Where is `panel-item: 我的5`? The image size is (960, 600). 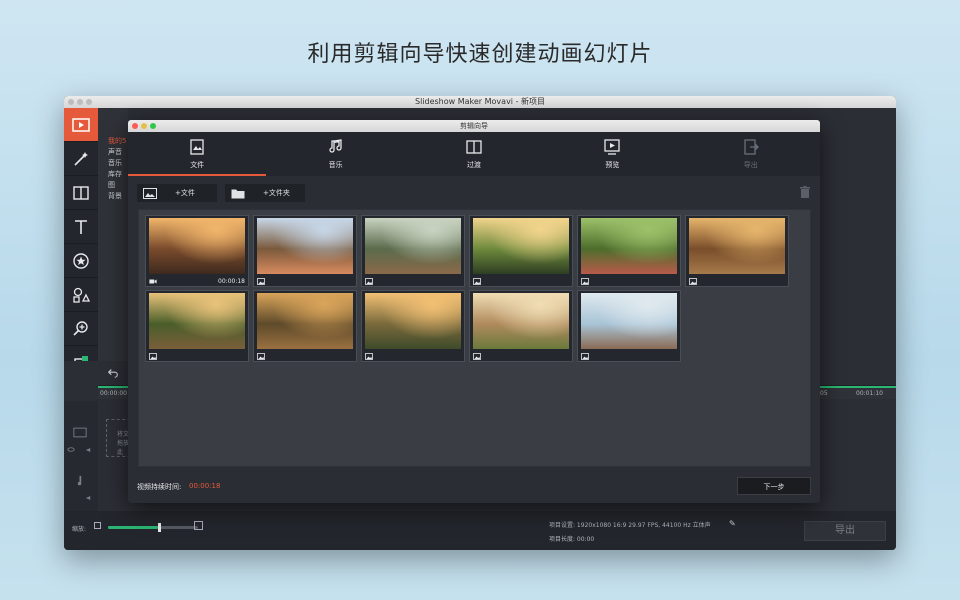
panel-item: 我的5 is located at coordinates (118, 141).